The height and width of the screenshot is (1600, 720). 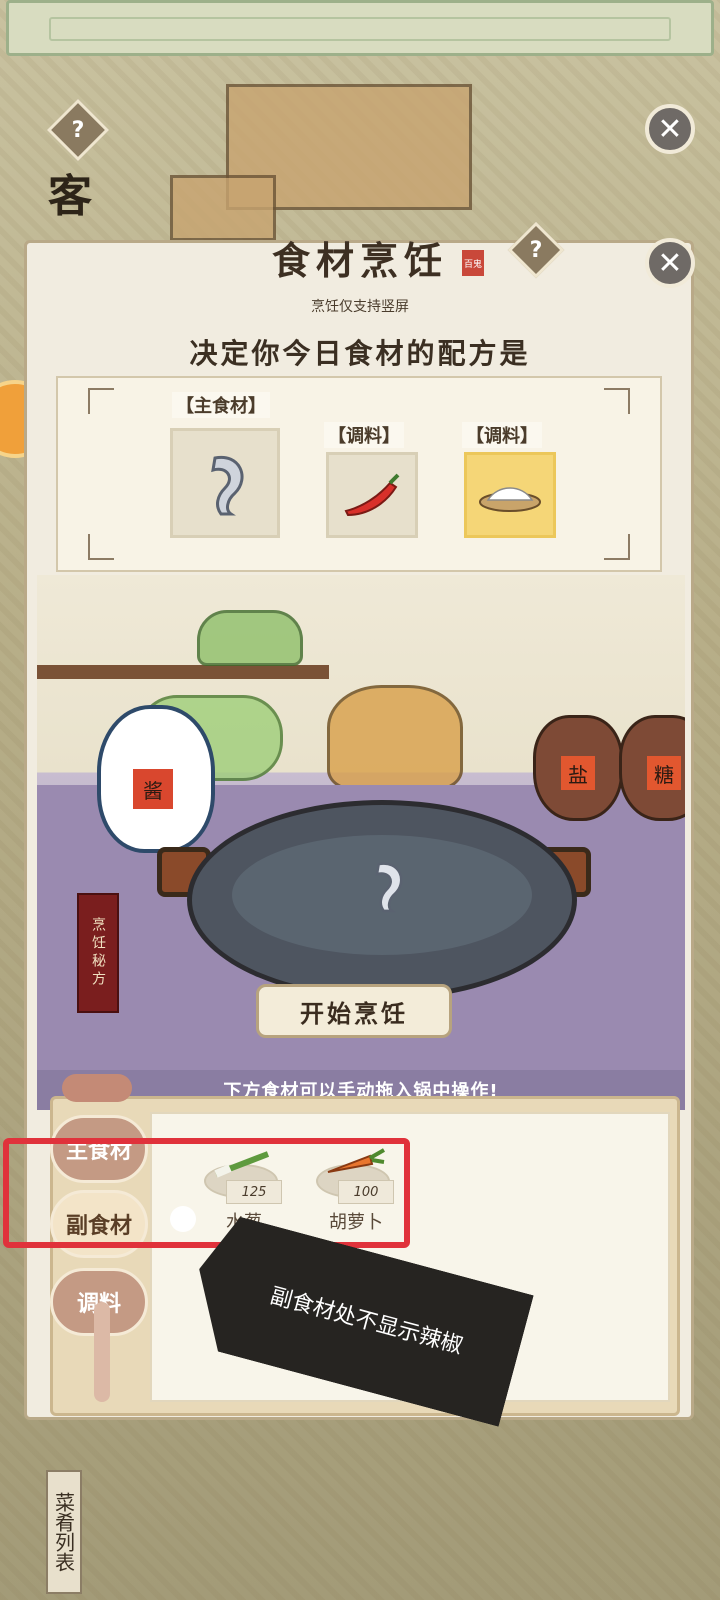 I want to click on close-button: ✕, so click(x=670, y=263).